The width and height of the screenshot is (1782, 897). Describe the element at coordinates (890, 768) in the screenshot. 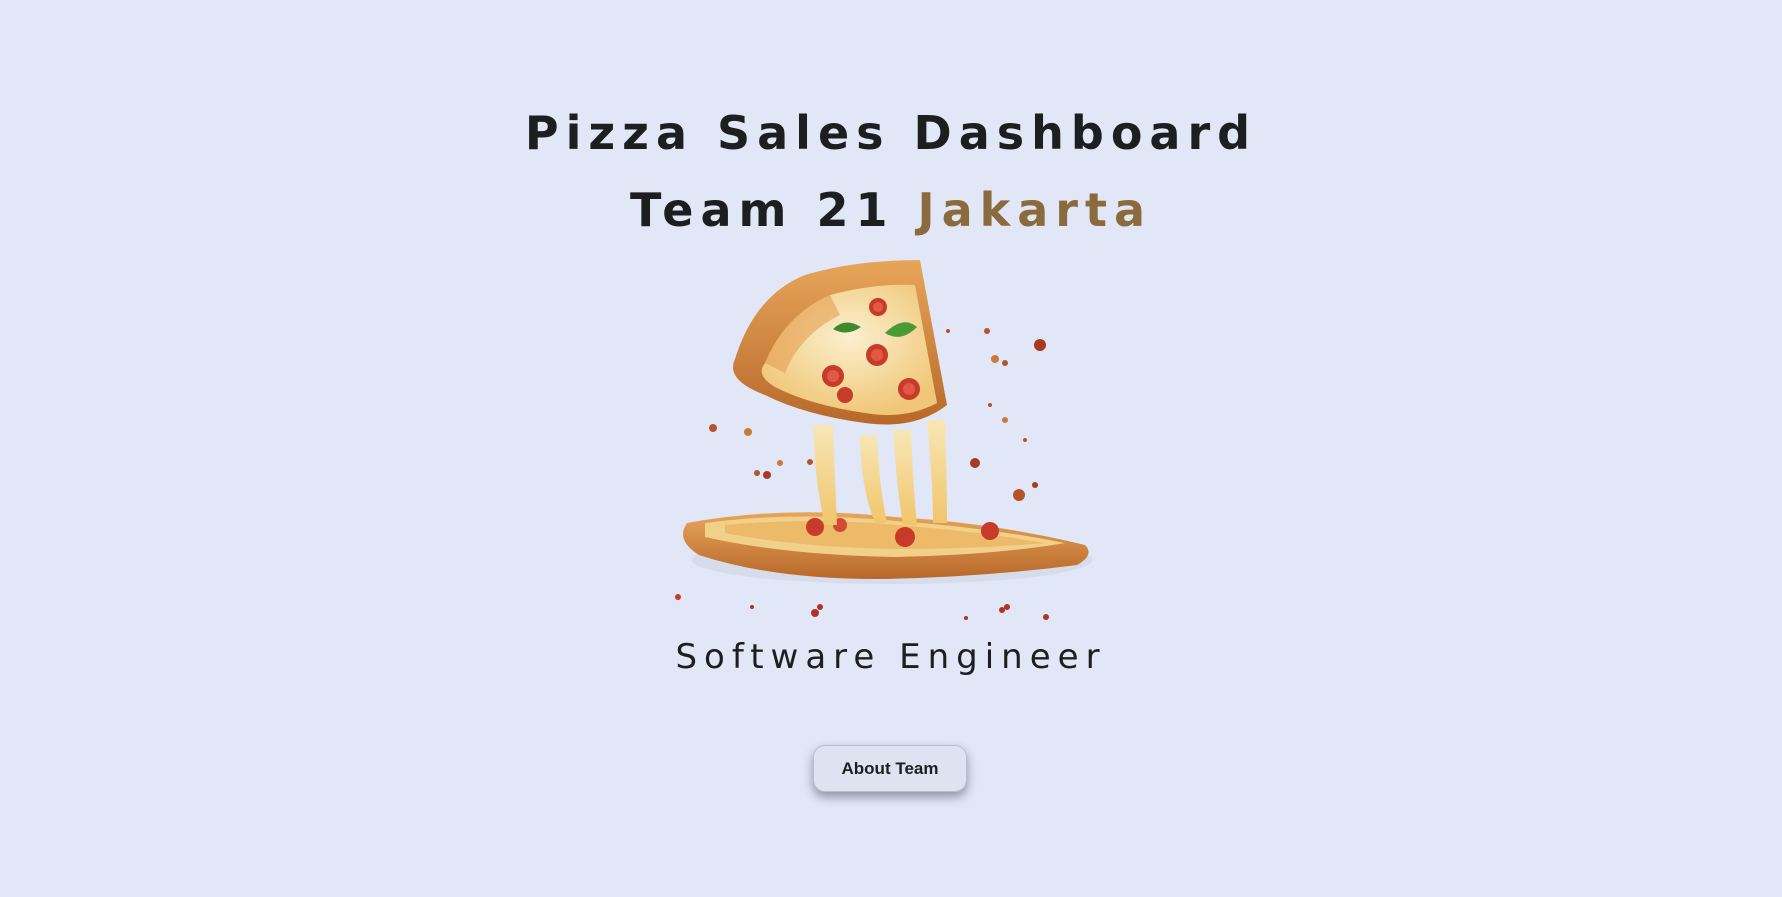

I see `about-team-button: About Team` at that location.